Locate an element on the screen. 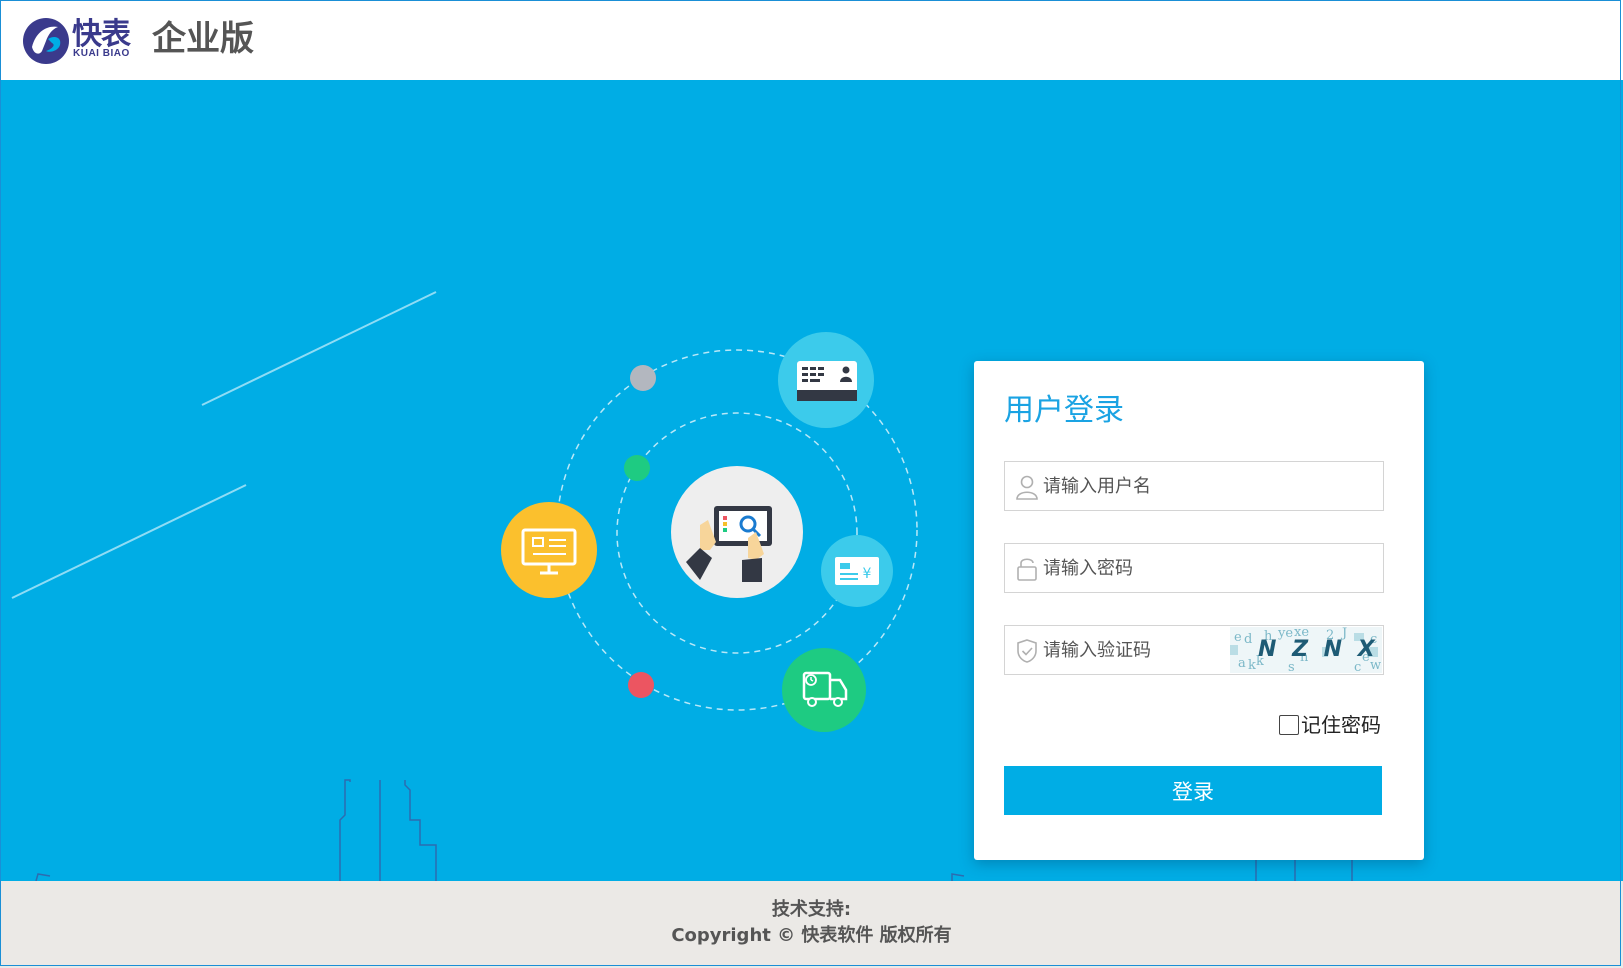 This screenshot has width=1623, height=968. copyright-text: Copyright © 快表软件 版权所有 is located at coordinates (811, 935).